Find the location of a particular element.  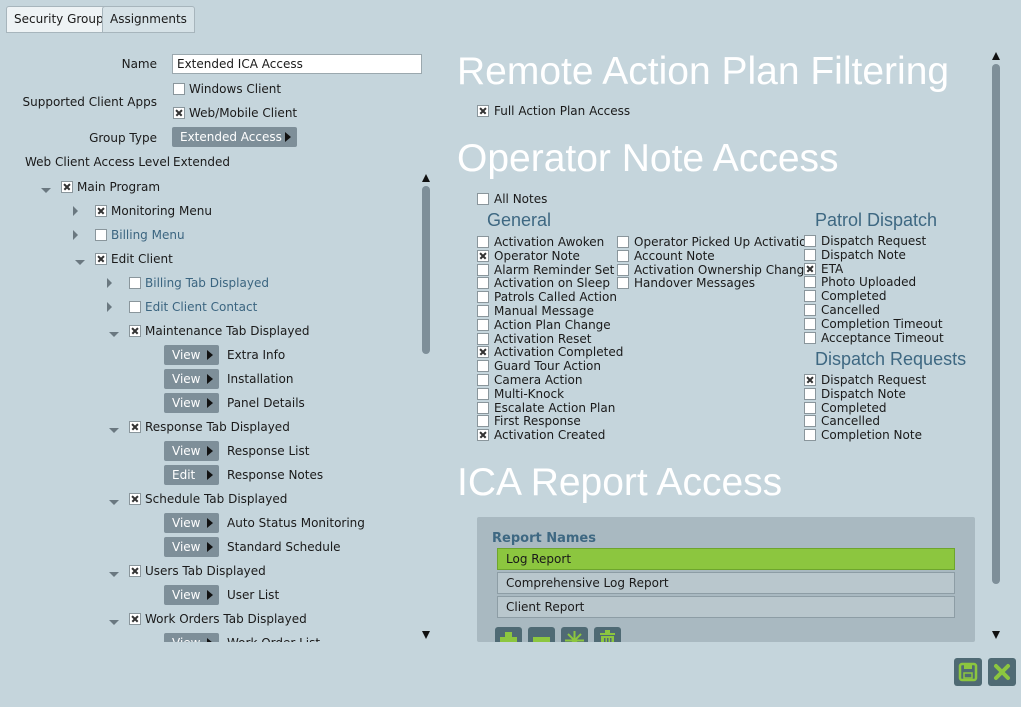

tree-checkbox-response-tab-displayed is located at coordinates (135, 427).